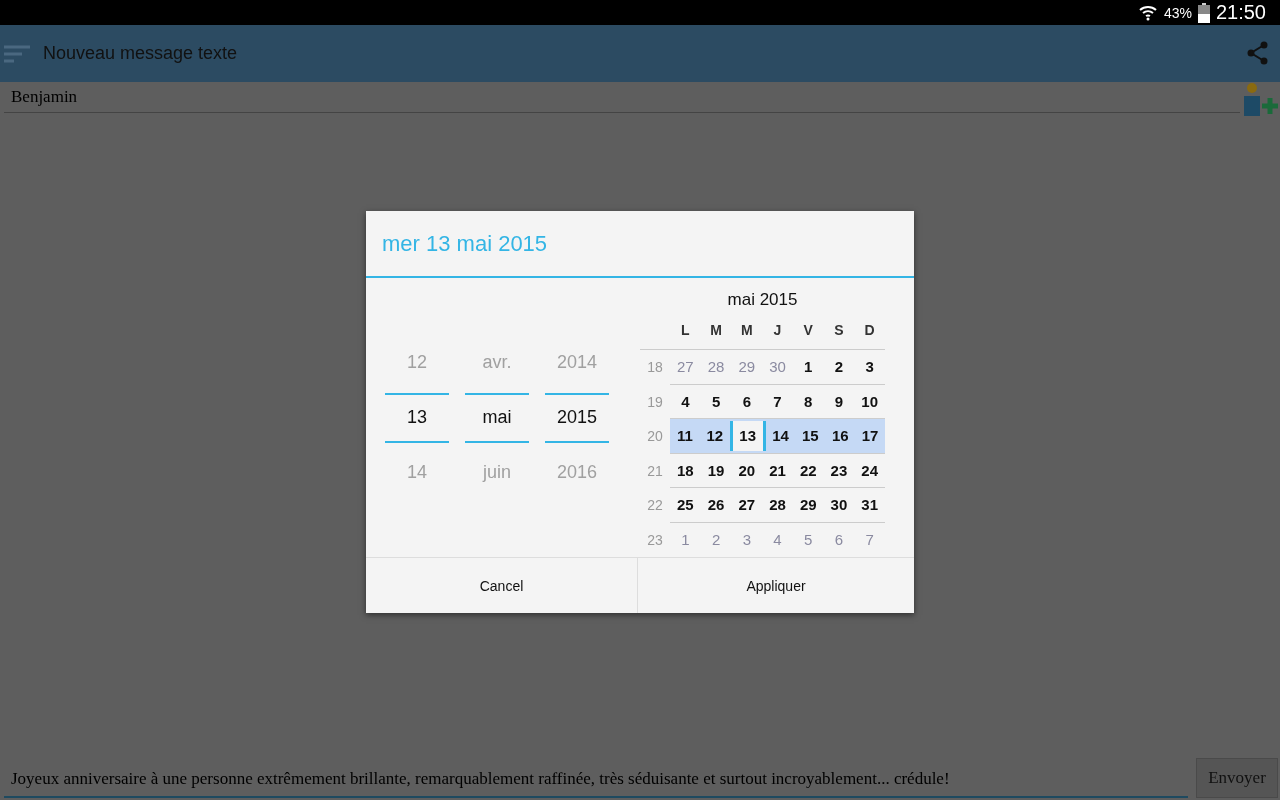 This screenshot has height=800, width=1280. What do you see at coordinates (685, 401) in the screenshot?
I see `calendar-day: 4` at bounding box center [685, 401].